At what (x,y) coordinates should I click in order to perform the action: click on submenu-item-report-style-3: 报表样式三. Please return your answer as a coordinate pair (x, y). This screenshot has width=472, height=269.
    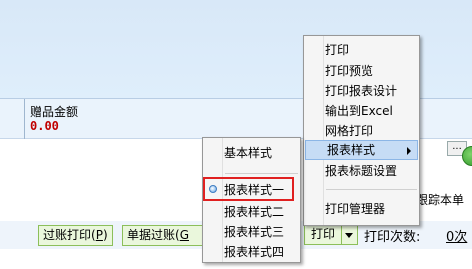
    Looking at the image, I should click on (254, 232).